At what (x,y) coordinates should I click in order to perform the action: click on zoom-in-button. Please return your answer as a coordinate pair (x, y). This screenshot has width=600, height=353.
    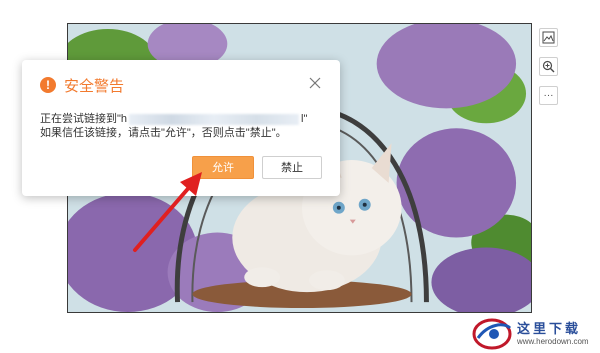
    Looking at the image, I should click on (548, 66).